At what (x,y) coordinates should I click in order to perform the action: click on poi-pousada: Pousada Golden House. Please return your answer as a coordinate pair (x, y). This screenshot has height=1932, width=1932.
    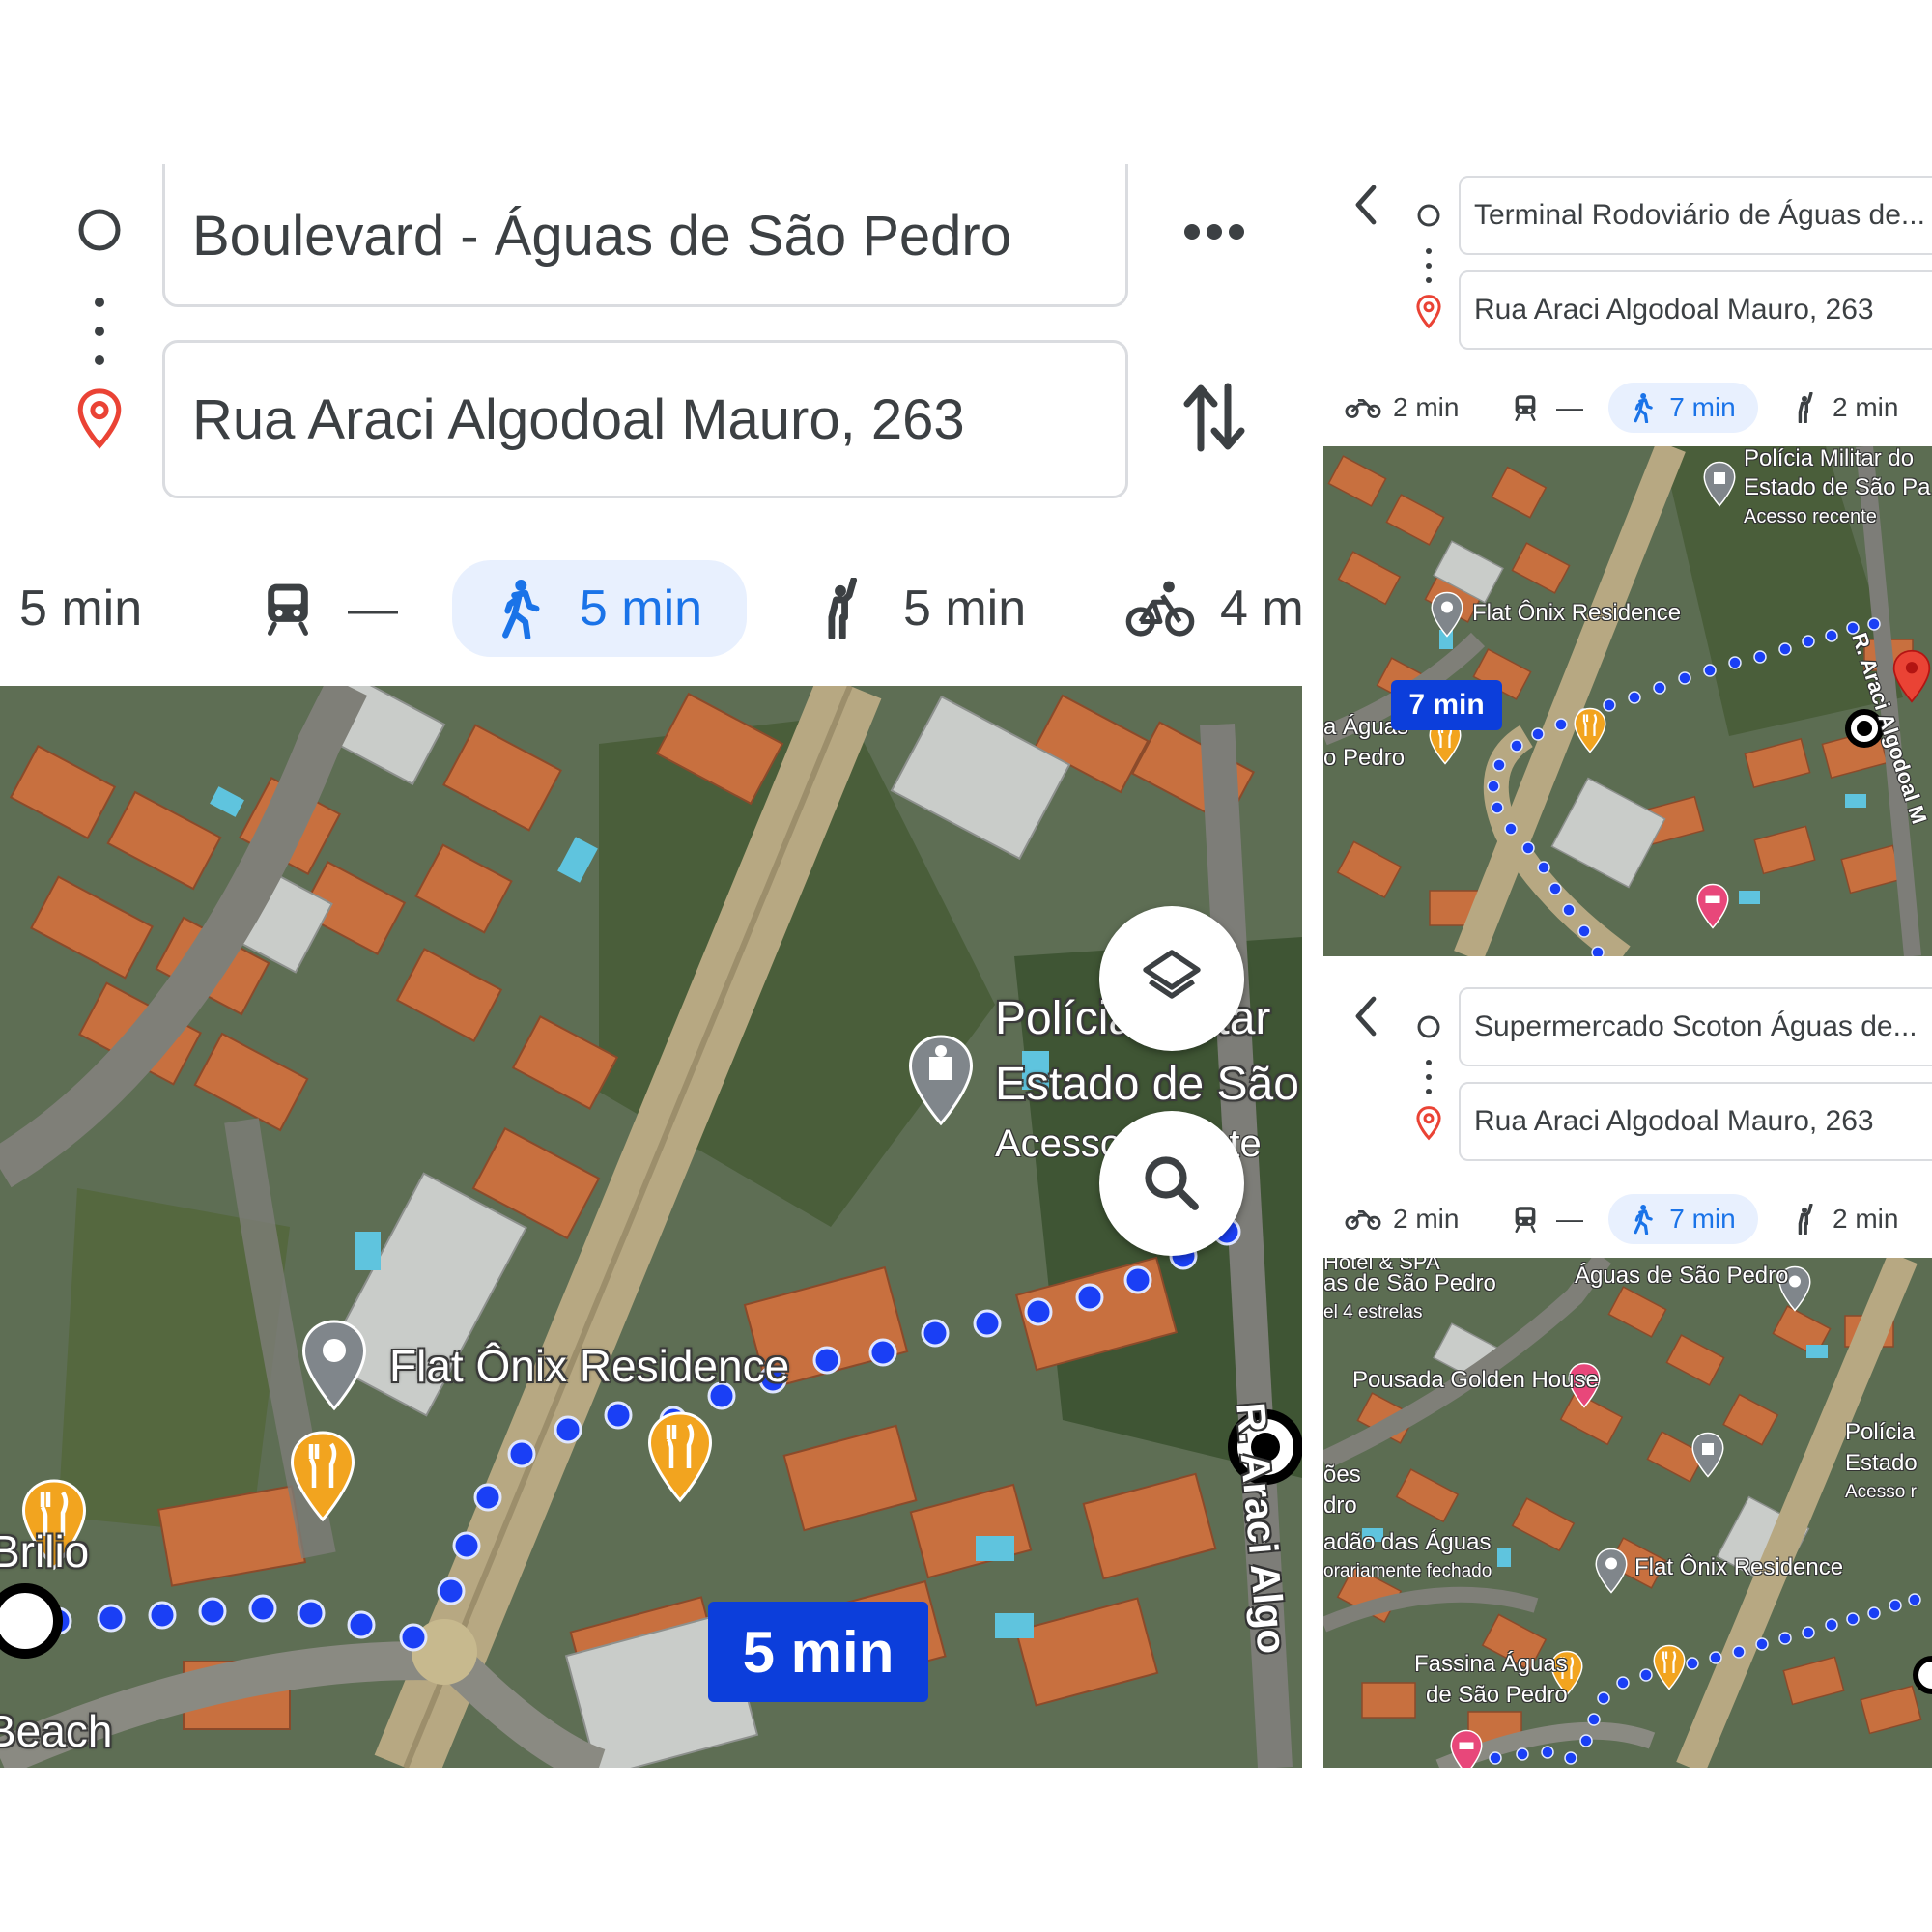
    Looking at the image, I should click on (1475, 1380).